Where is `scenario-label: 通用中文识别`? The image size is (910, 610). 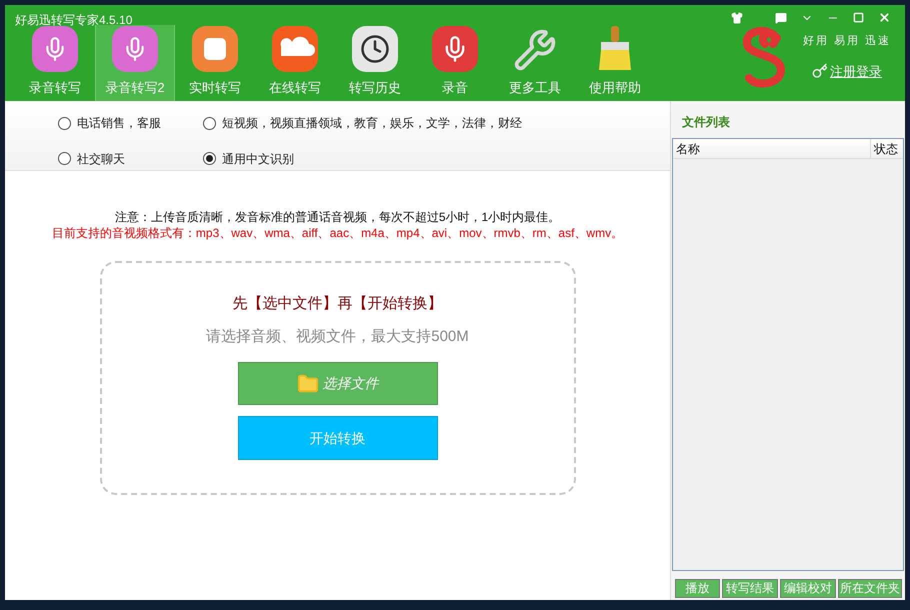 scenario-label: 通用中文识别 is located at coordinates (258, 159).